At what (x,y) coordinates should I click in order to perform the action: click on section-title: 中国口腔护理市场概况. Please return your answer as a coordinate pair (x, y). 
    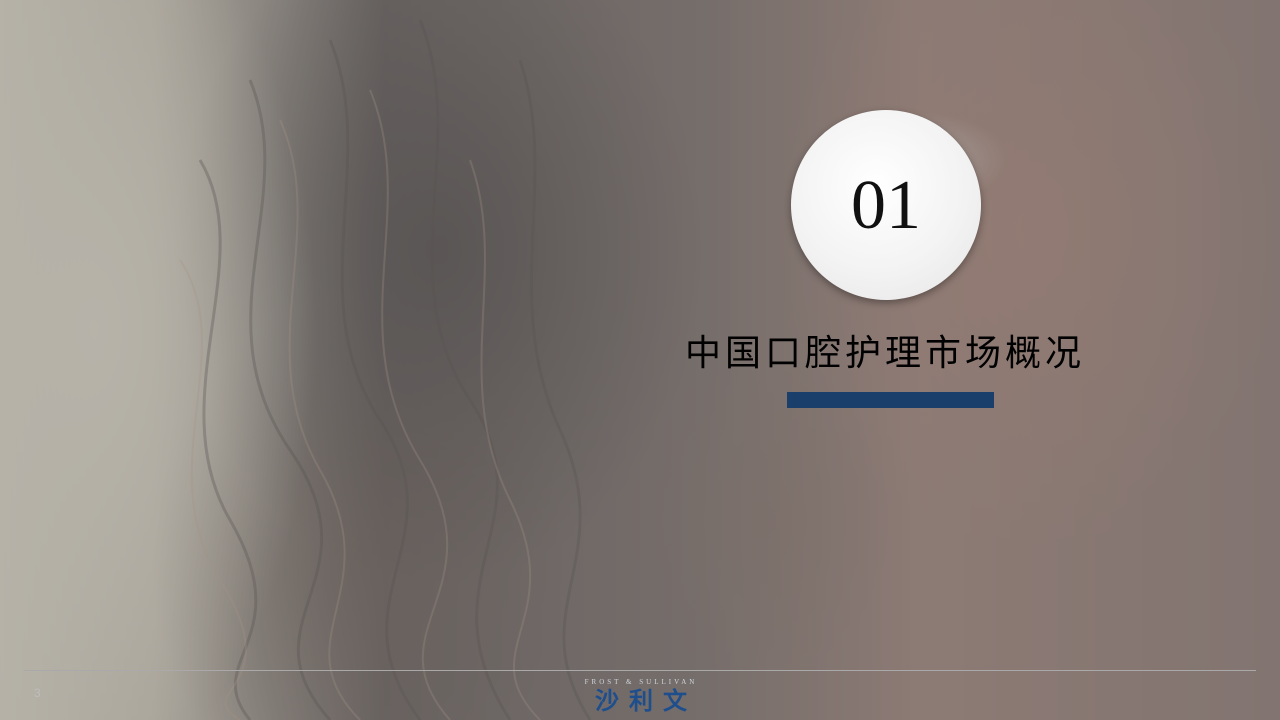
    Looking at the image, I should click on (884, 353).